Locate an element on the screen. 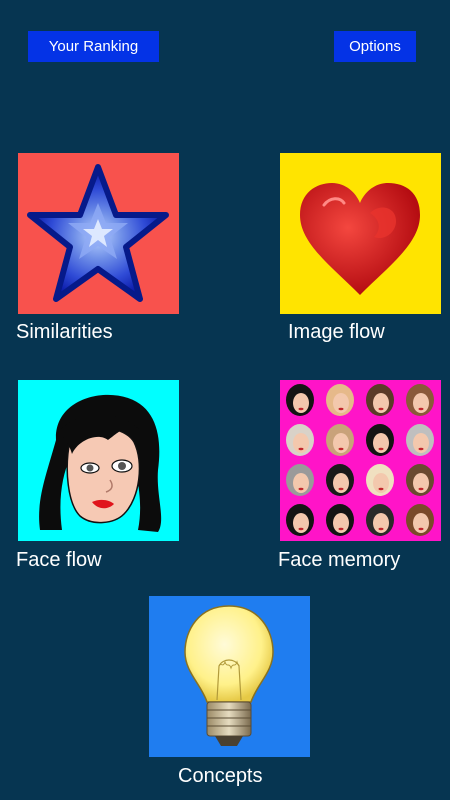 The height and width of the screenshot is (800, 450). face-memory-tile is located at coordinates (360, 460).